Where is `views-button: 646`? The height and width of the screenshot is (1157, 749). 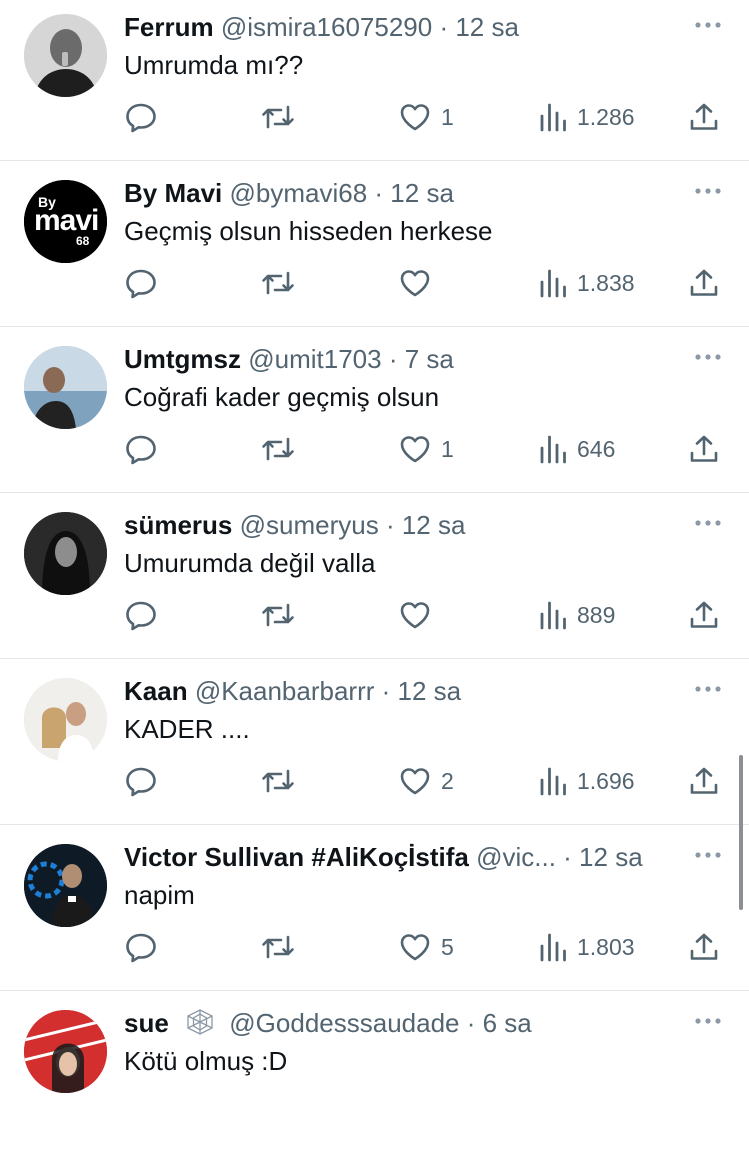
views-button: 646 is located at coordinates (577, 449).